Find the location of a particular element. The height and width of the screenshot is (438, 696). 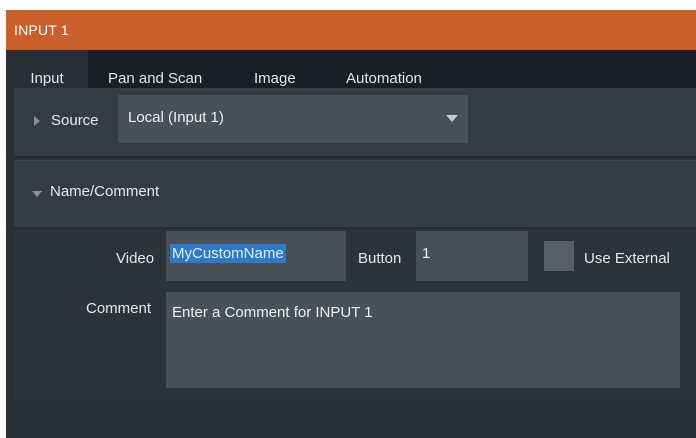

source-label: Source is located at coordinates (75, 120).